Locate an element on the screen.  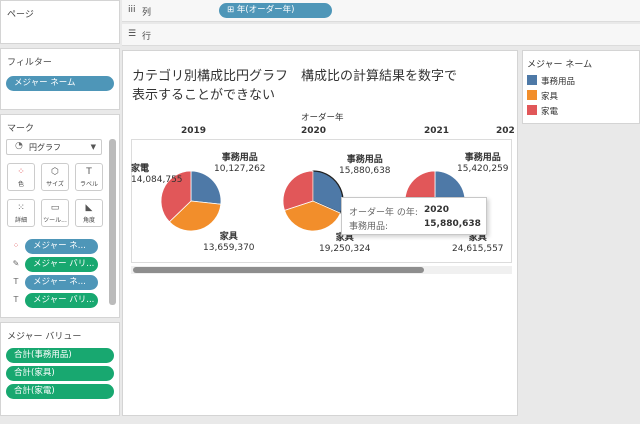
label-2019-furniture: 家具 13,659,370 is located at coordinates (229, 243).